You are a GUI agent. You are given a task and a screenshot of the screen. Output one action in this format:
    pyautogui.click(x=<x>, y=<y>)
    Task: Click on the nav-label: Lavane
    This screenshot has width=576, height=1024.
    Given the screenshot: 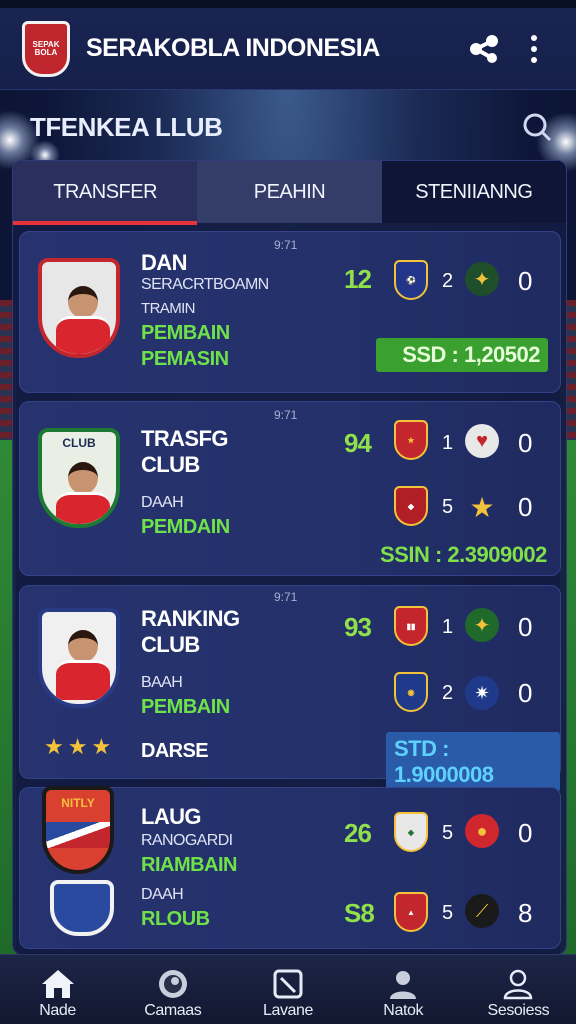 What is the action you would take?
    pyautogui.click(x=288, y=1010)
    